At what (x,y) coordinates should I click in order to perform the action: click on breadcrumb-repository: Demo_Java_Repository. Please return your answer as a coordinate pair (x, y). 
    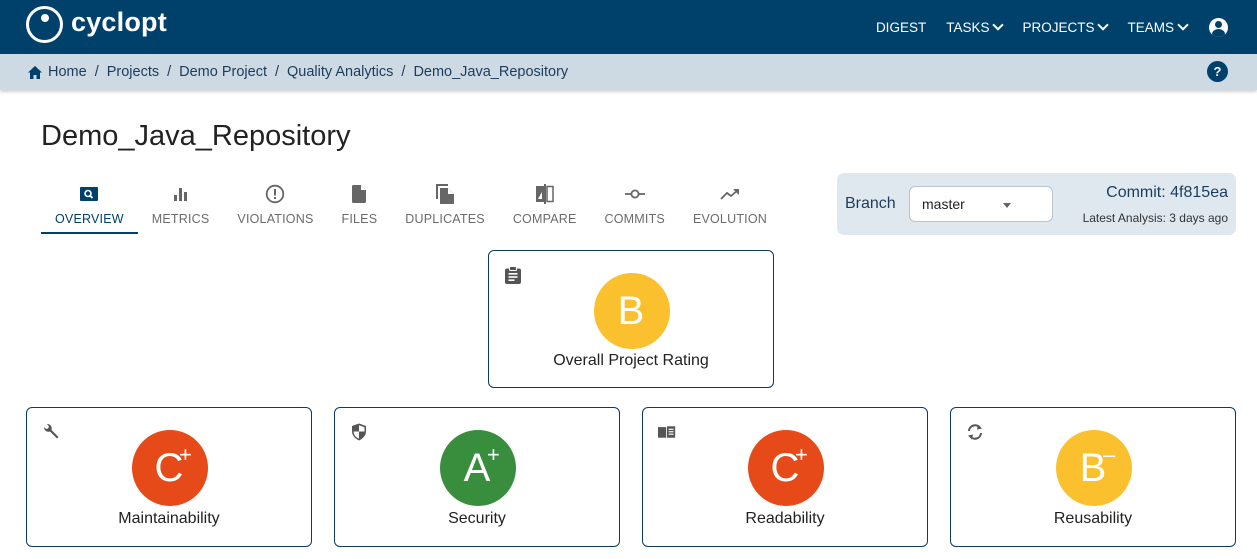
    Looking at the image, I should click on (490, 72).